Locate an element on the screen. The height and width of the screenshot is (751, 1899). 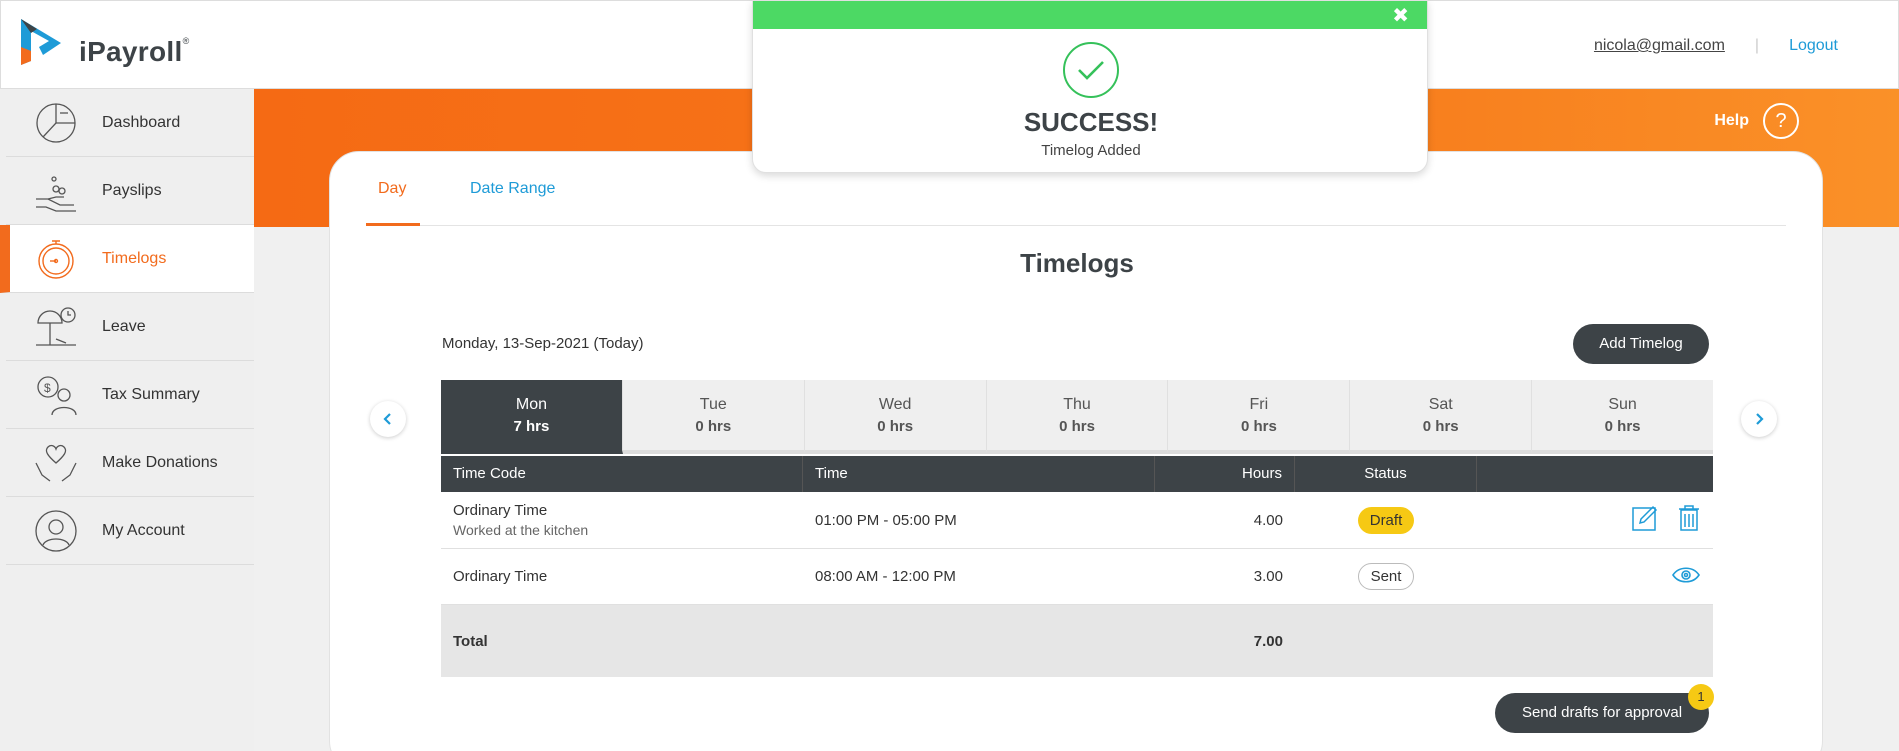
day-name: Wed is located at coordinates (895, 404).